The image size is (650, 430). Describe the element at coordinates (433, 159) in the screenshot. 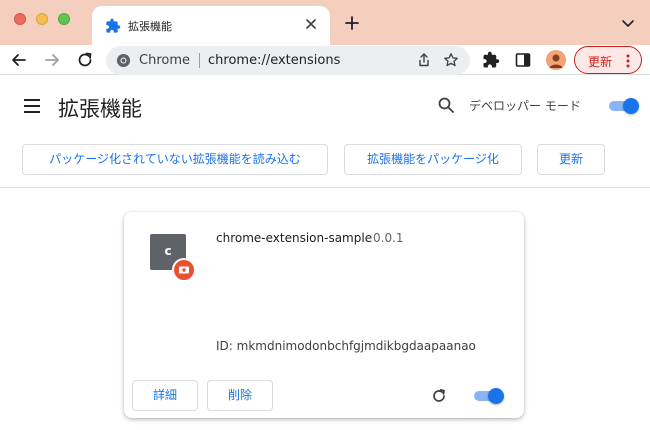

I see `pack-extension-button: 拡張機能をパッケージ化` at that location.